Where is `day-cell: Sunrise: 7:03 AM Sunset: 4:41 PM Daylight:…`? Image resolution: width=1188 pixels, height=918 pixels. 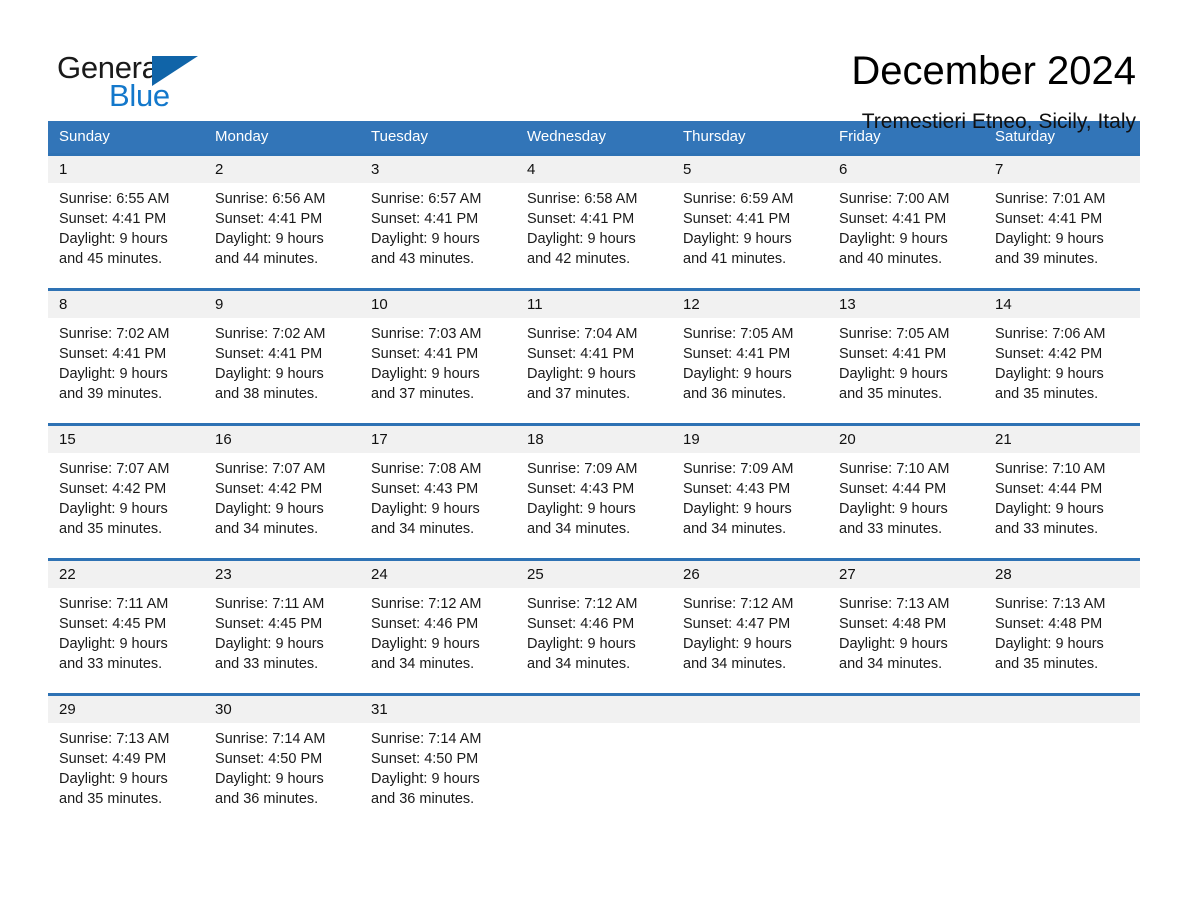
day-cell: Sunrise: 7:03 AM Sunset: 4:41 PM Daylight:… is located at coordinates (438, 370).